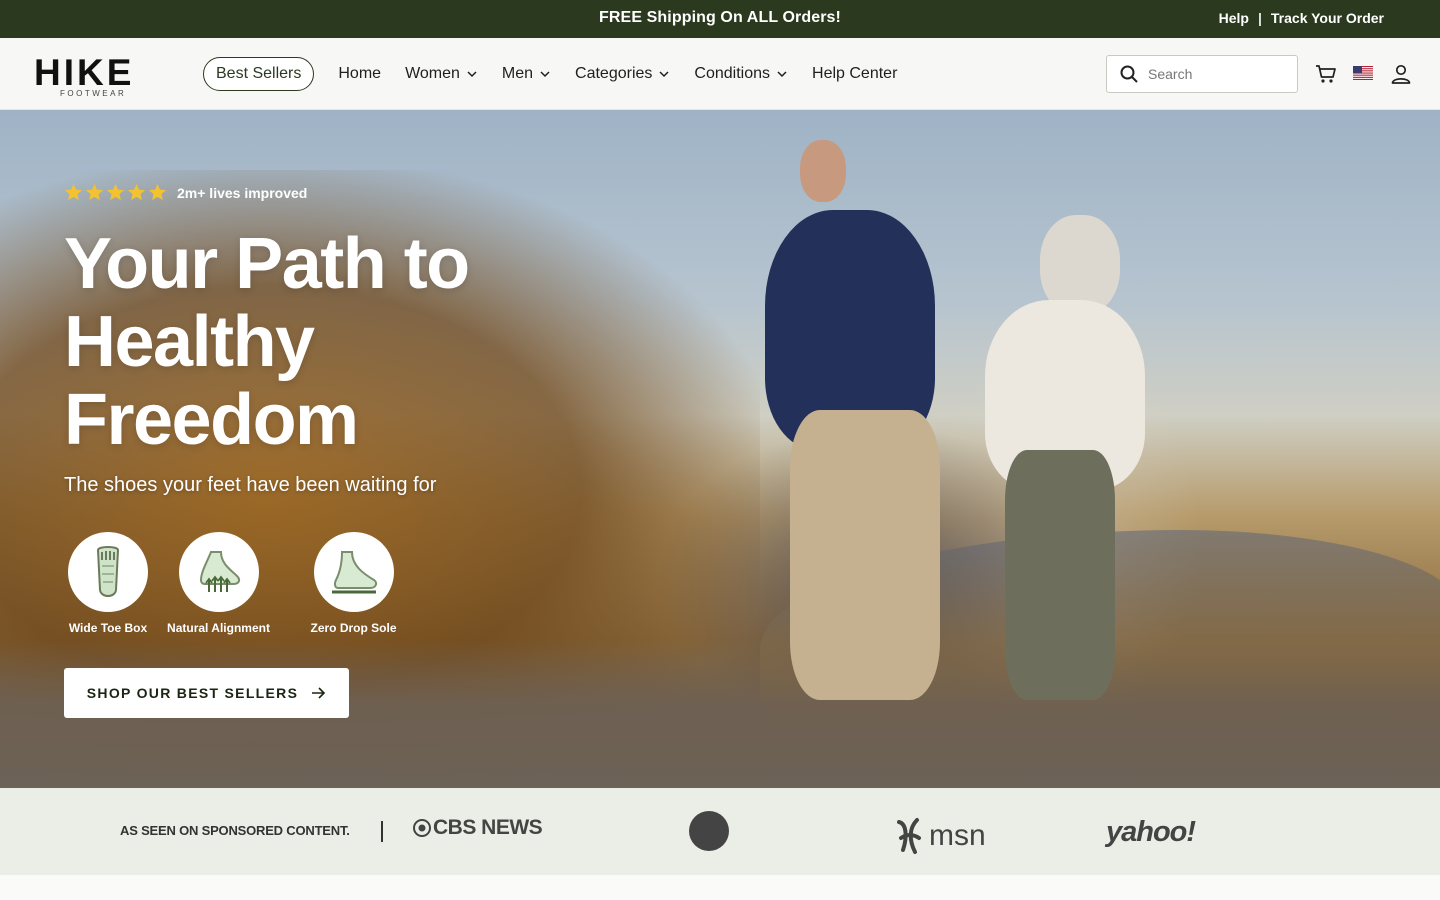  Describe the element at coordinates (909, 836) in the screenshot. I see `msn-butterfly-icon` at that location.